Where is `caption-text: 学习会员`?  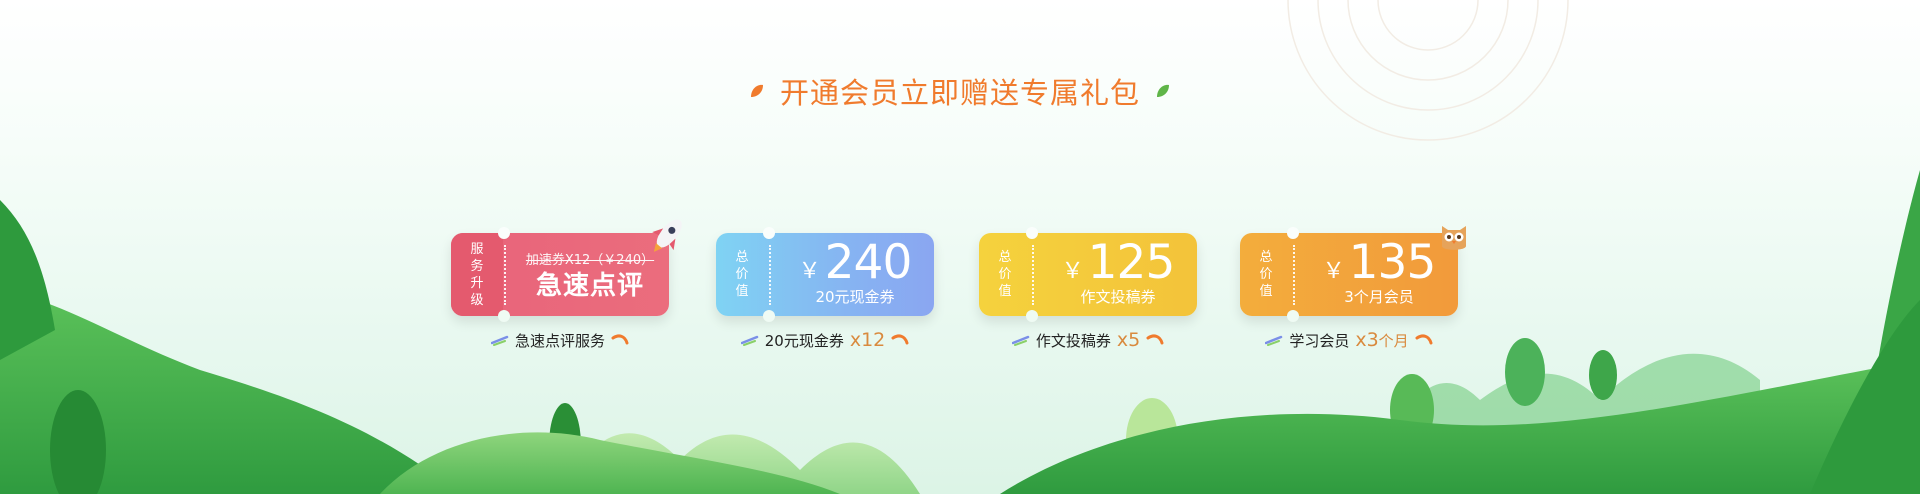 caption-text: 学习会员 is located at coordinates (1319, 340).